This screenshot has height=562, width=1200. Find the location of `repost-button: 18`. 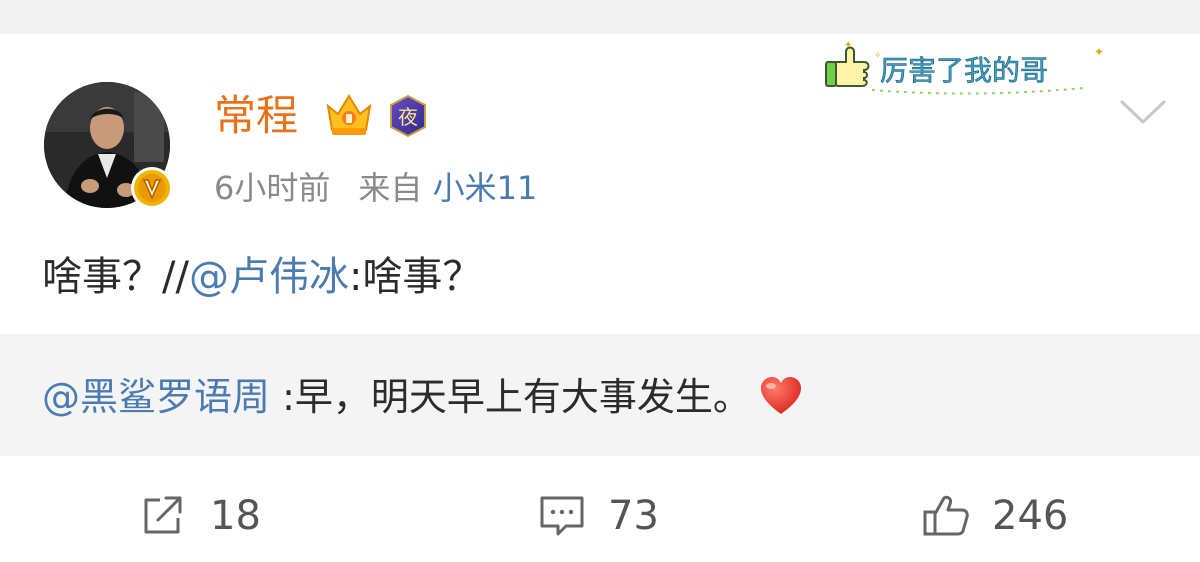

repost-button: 18 is located at coordinates (200, 516).